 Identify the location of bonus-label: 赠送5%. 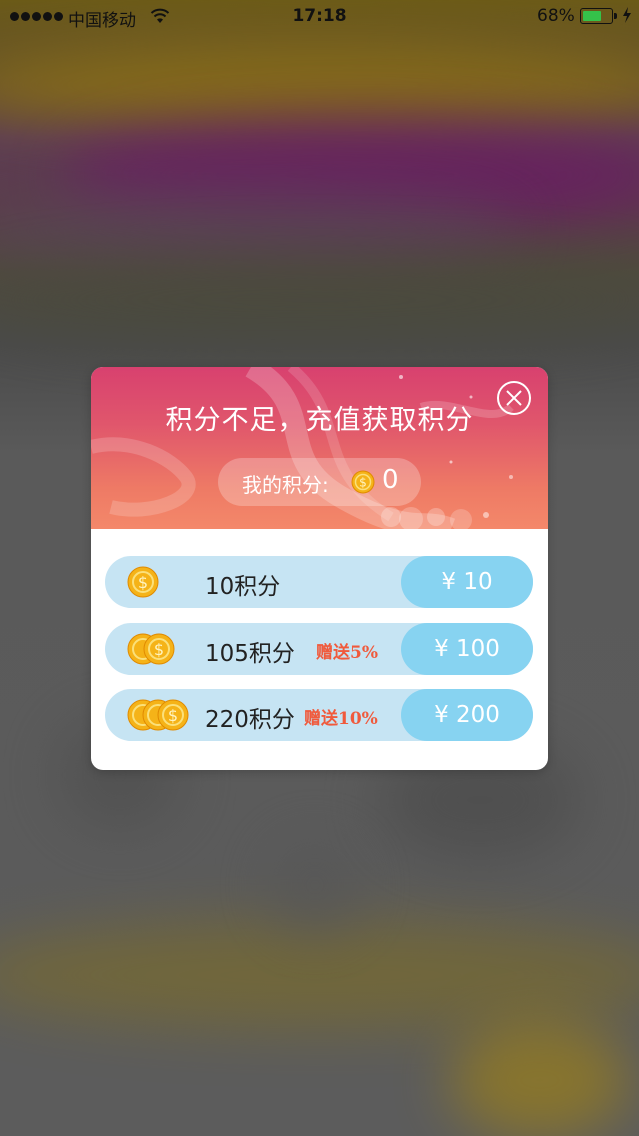
(347, 653).